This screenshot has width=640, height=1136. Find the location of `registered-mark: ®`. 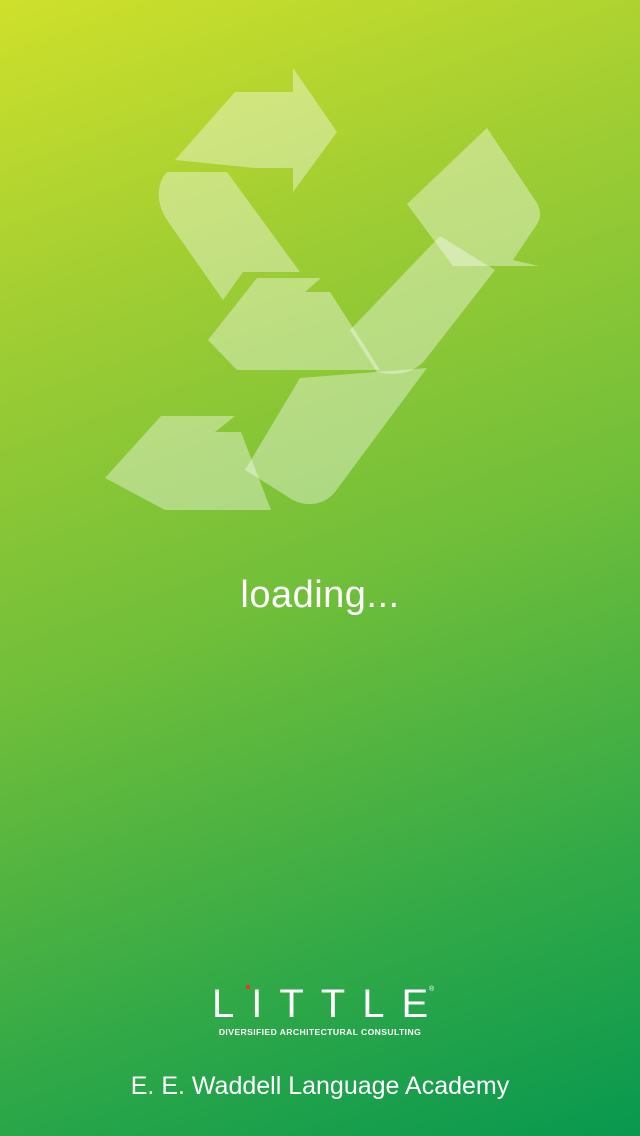

registered-mark: ® is located at coordinates (432, 989).